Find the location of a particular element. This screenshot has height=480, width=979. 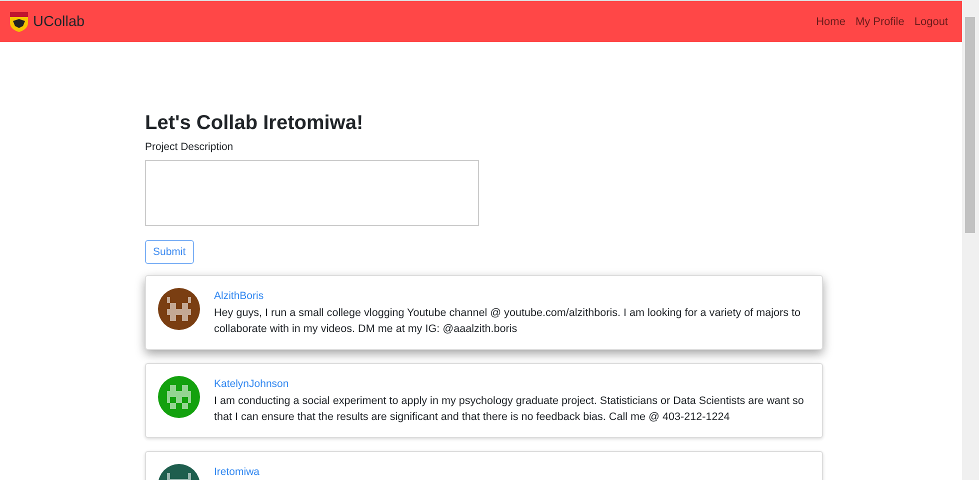

field-label: Project Description is located at coordinates (189, 147).